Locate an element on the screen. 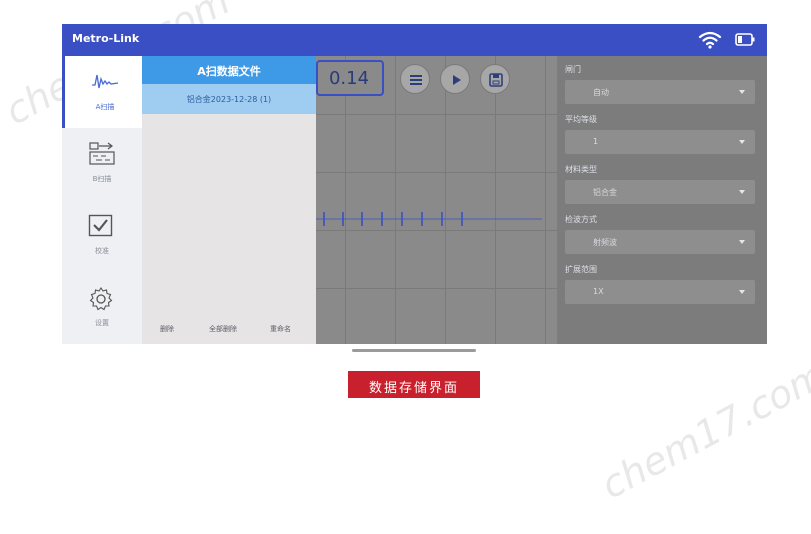 This screenshot has height=534, width=811. drawer-footer: 删除 全部删除 重命名 is located at coordinates (229, 330).